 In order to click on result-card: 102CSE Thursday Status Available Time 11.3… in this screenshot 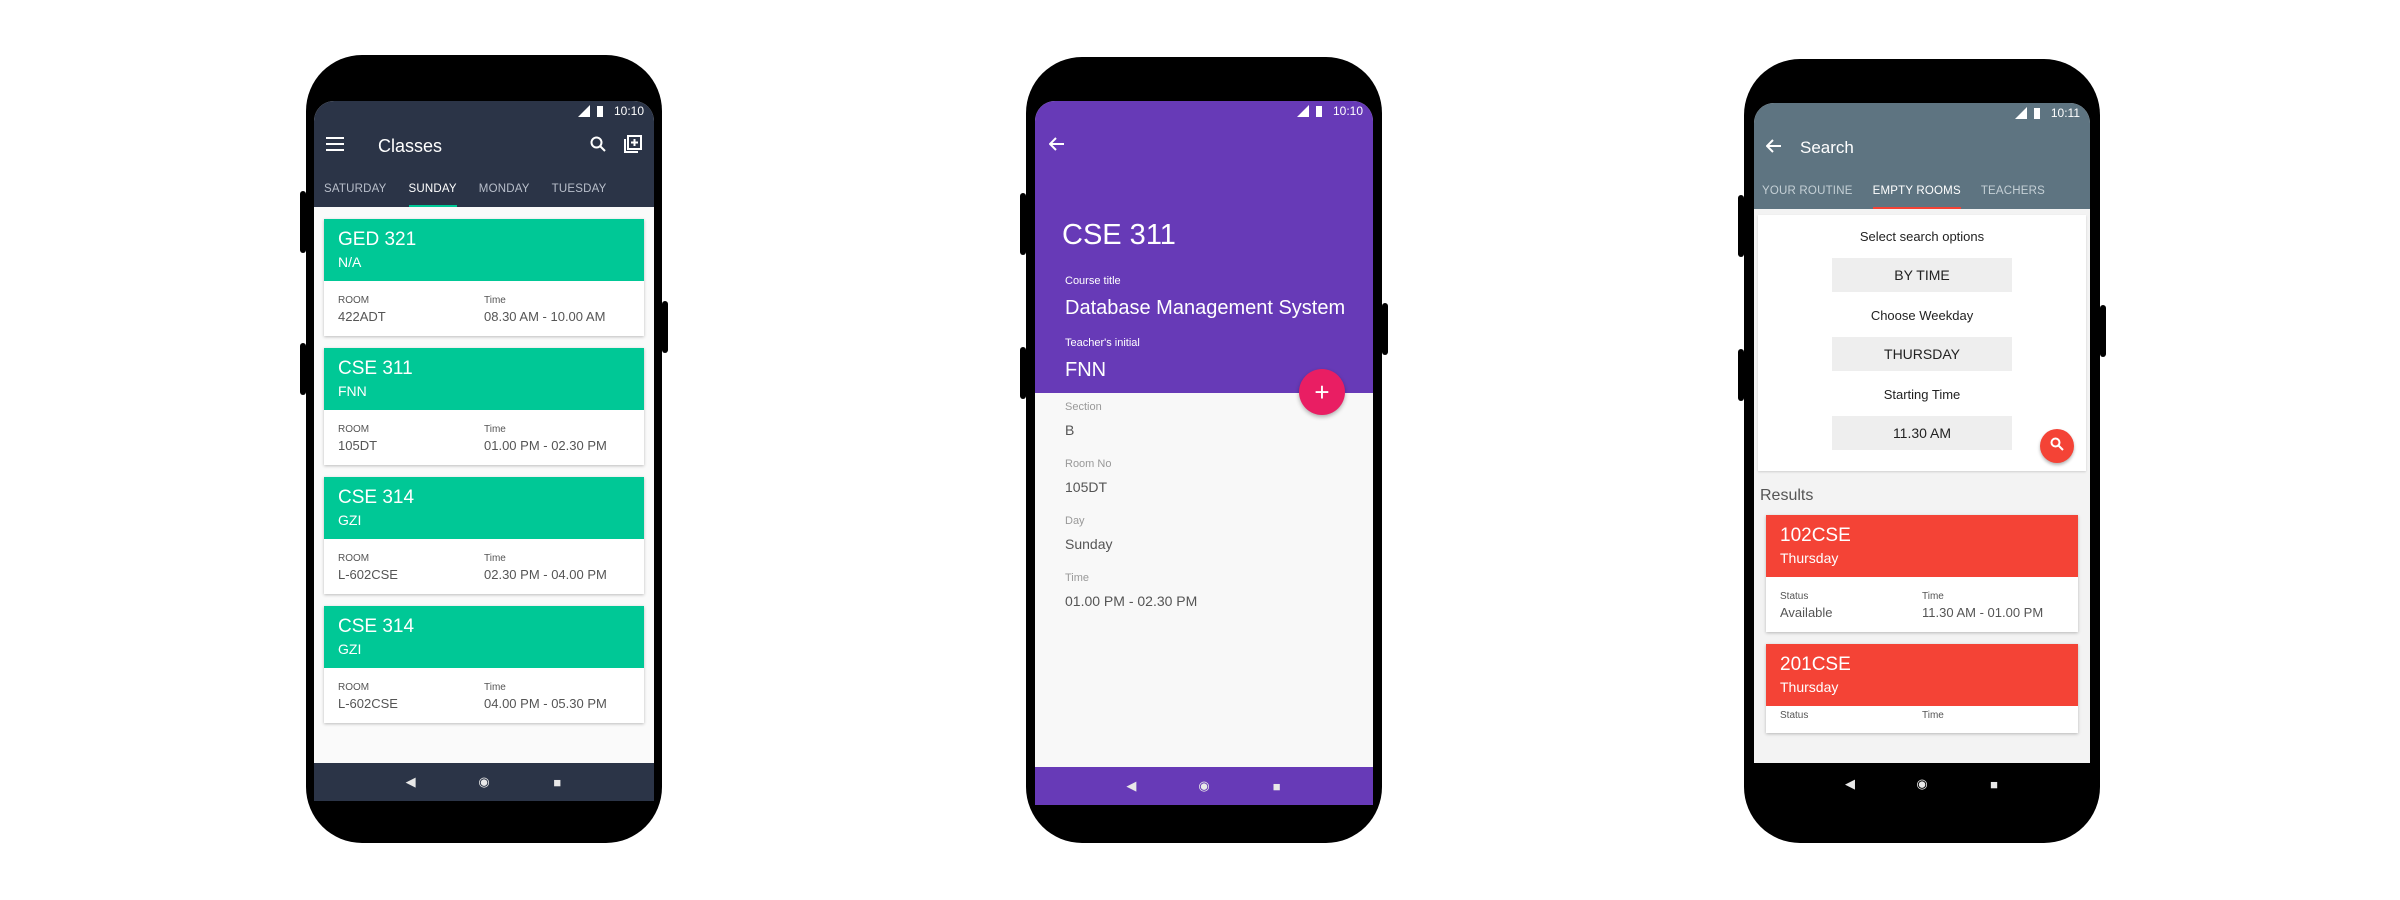, I will do `click(1922, 573)`.